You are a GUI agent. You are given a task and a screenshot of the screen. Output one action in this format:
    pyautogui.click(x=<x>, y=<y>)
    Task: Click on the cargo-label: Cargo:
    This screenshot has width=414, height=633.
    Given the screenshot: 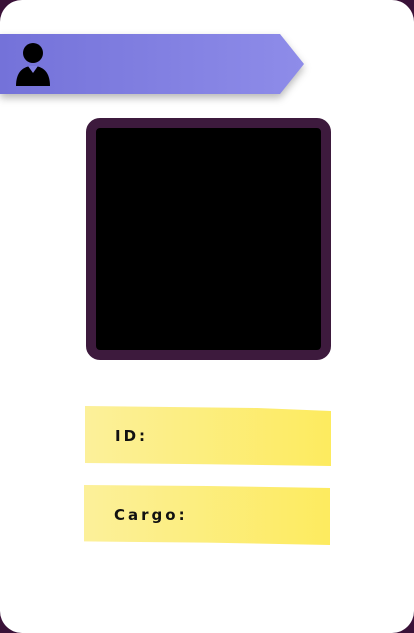 What is the action you would take?
    pyautogui.click(x=151, y=515)
    